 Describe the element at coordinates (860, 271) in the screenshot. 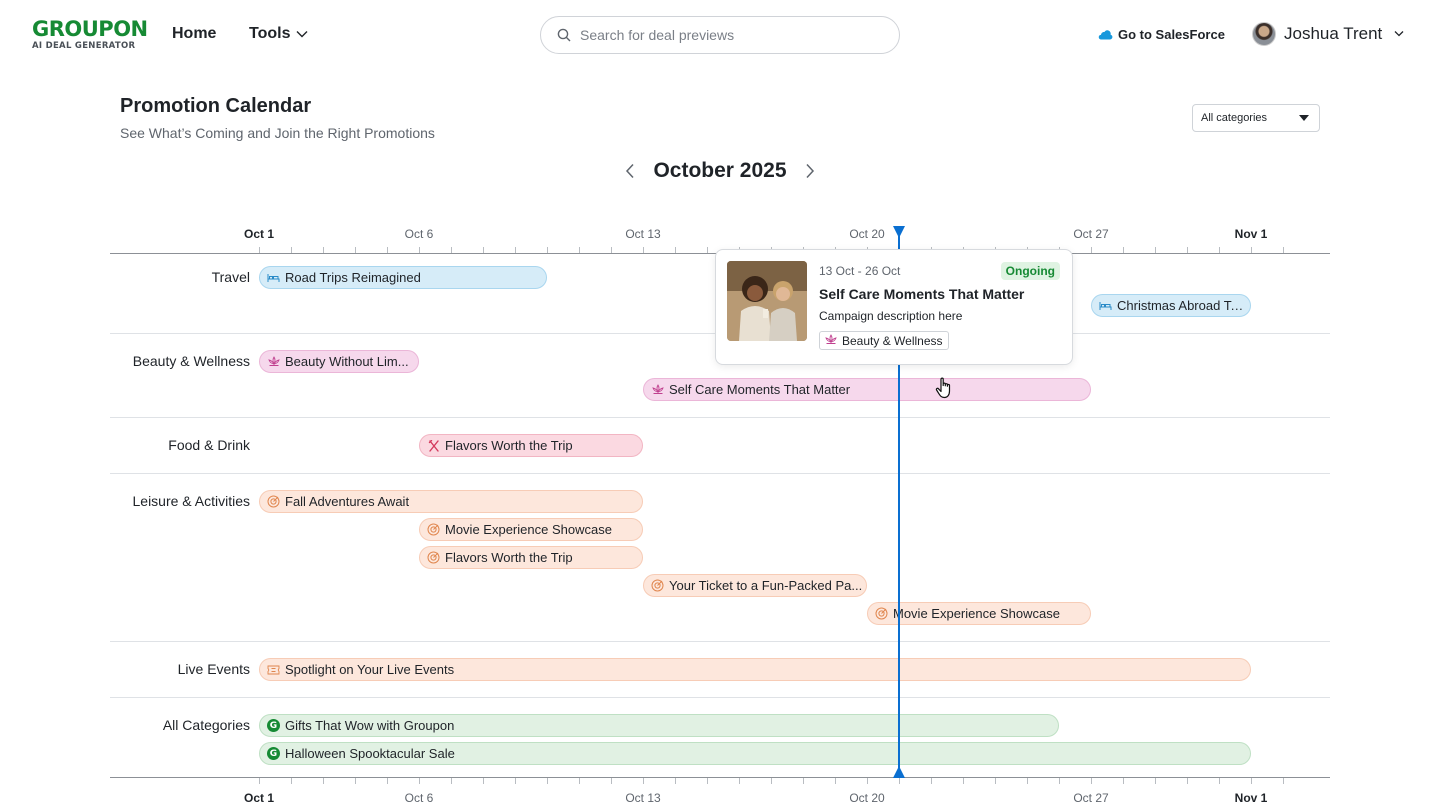

I see `promotion-dates: 13 Oct - 26 Oct` at that location.